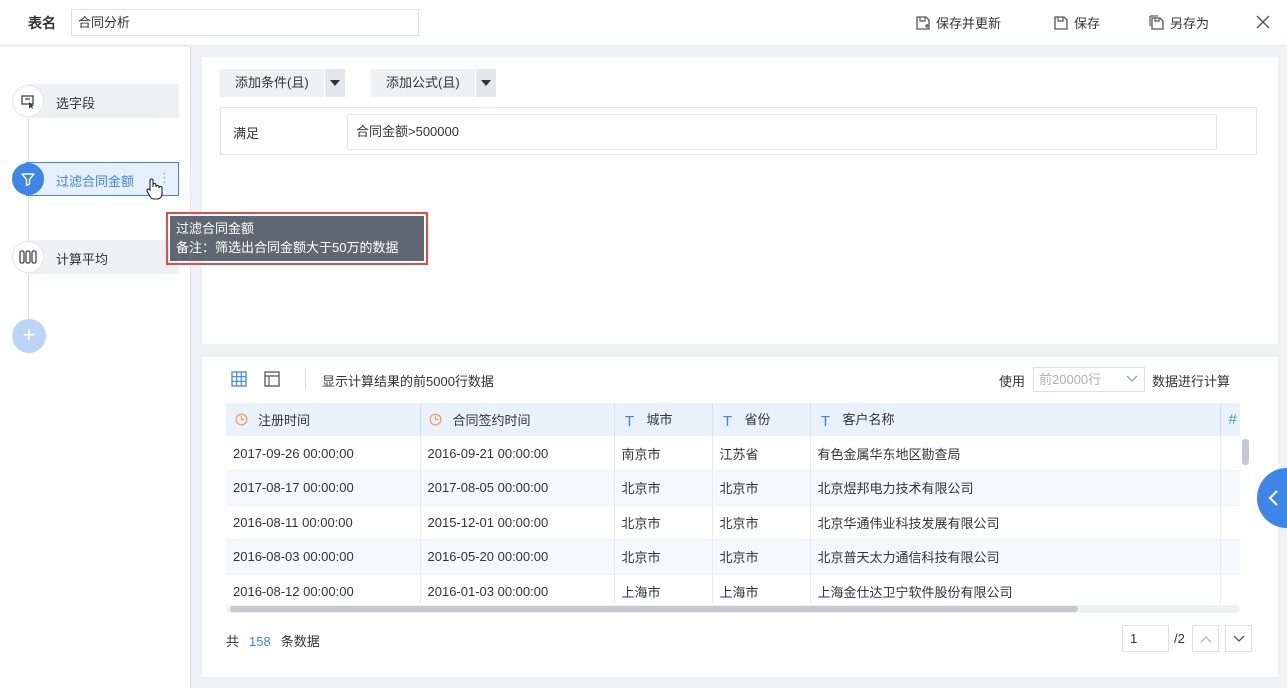  I want to click on table-cell: 北京普天太力通信科技有限公司, so click(1015, 557).